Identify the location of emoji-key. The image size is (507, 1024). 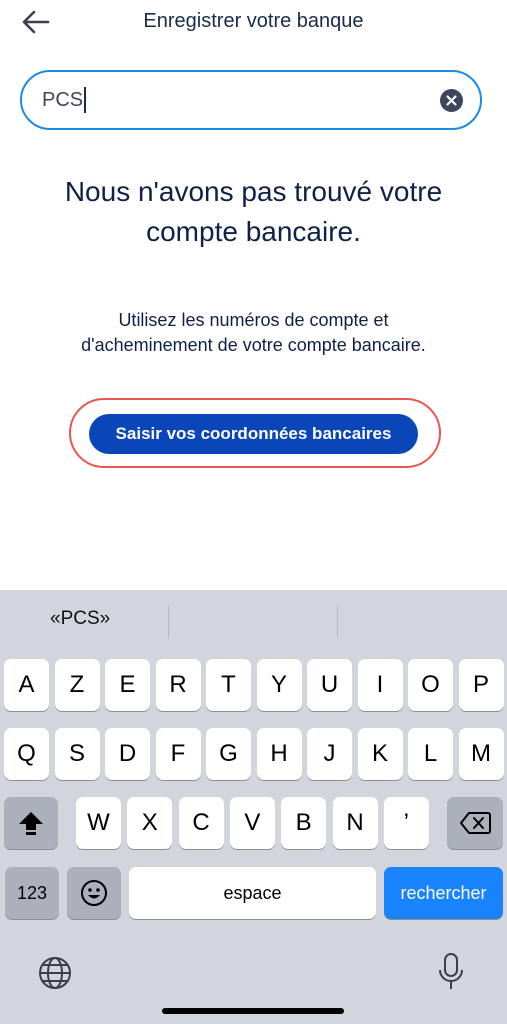
(94, 893).